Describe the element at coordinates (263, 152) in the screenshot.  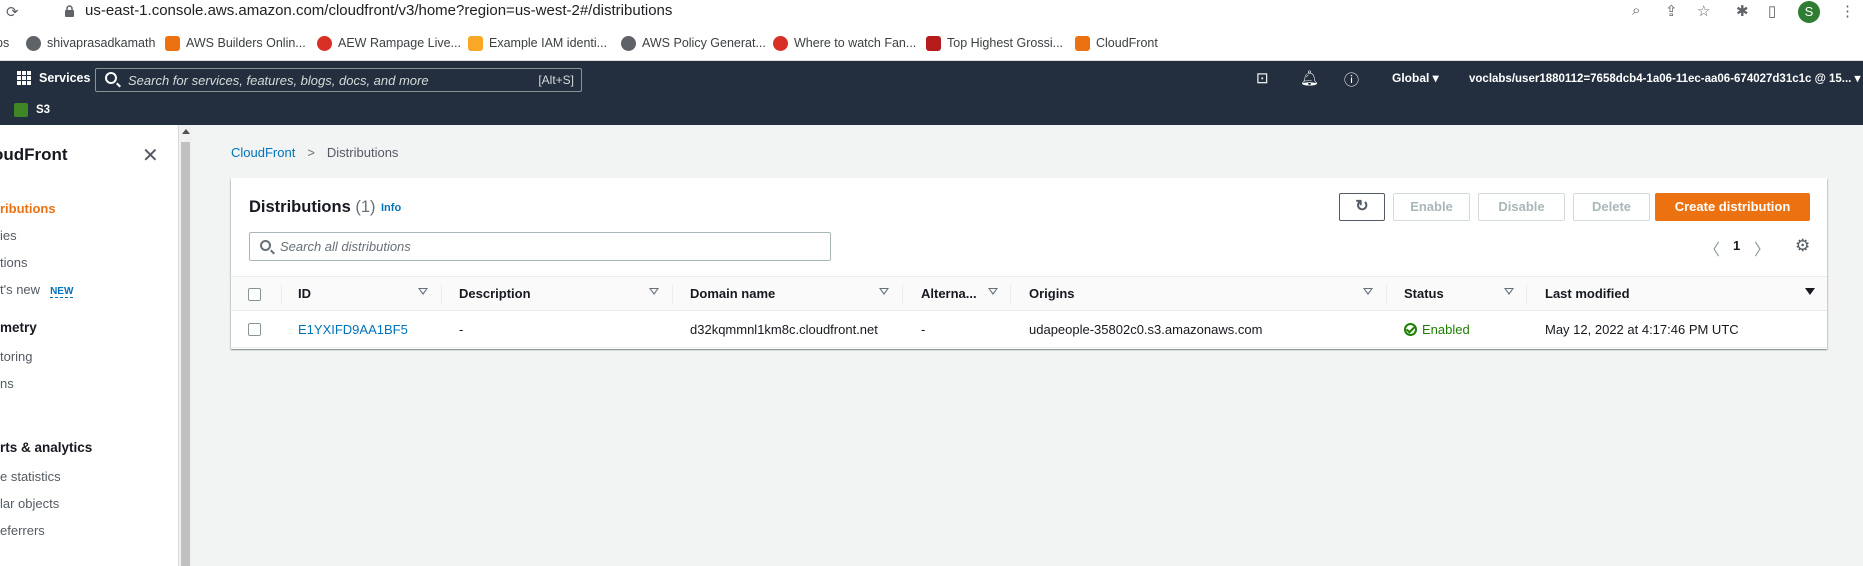
I see `breadcrumb-cloudfront-link: CloudFront` at that location.